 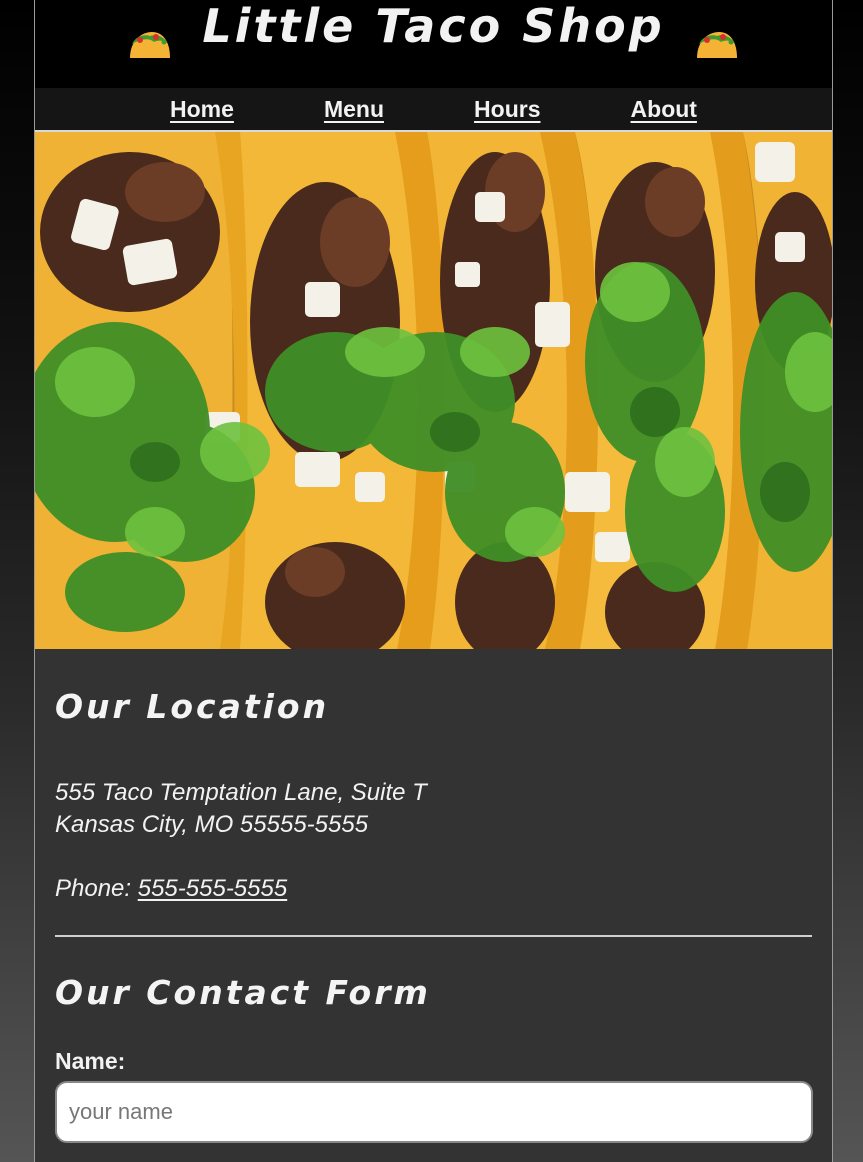 What do you see at coordinates (212, 824) in the screenshot?
I see `address-line-2: Kansas City, MO 55555-5555` at bounding box center [212, 824].